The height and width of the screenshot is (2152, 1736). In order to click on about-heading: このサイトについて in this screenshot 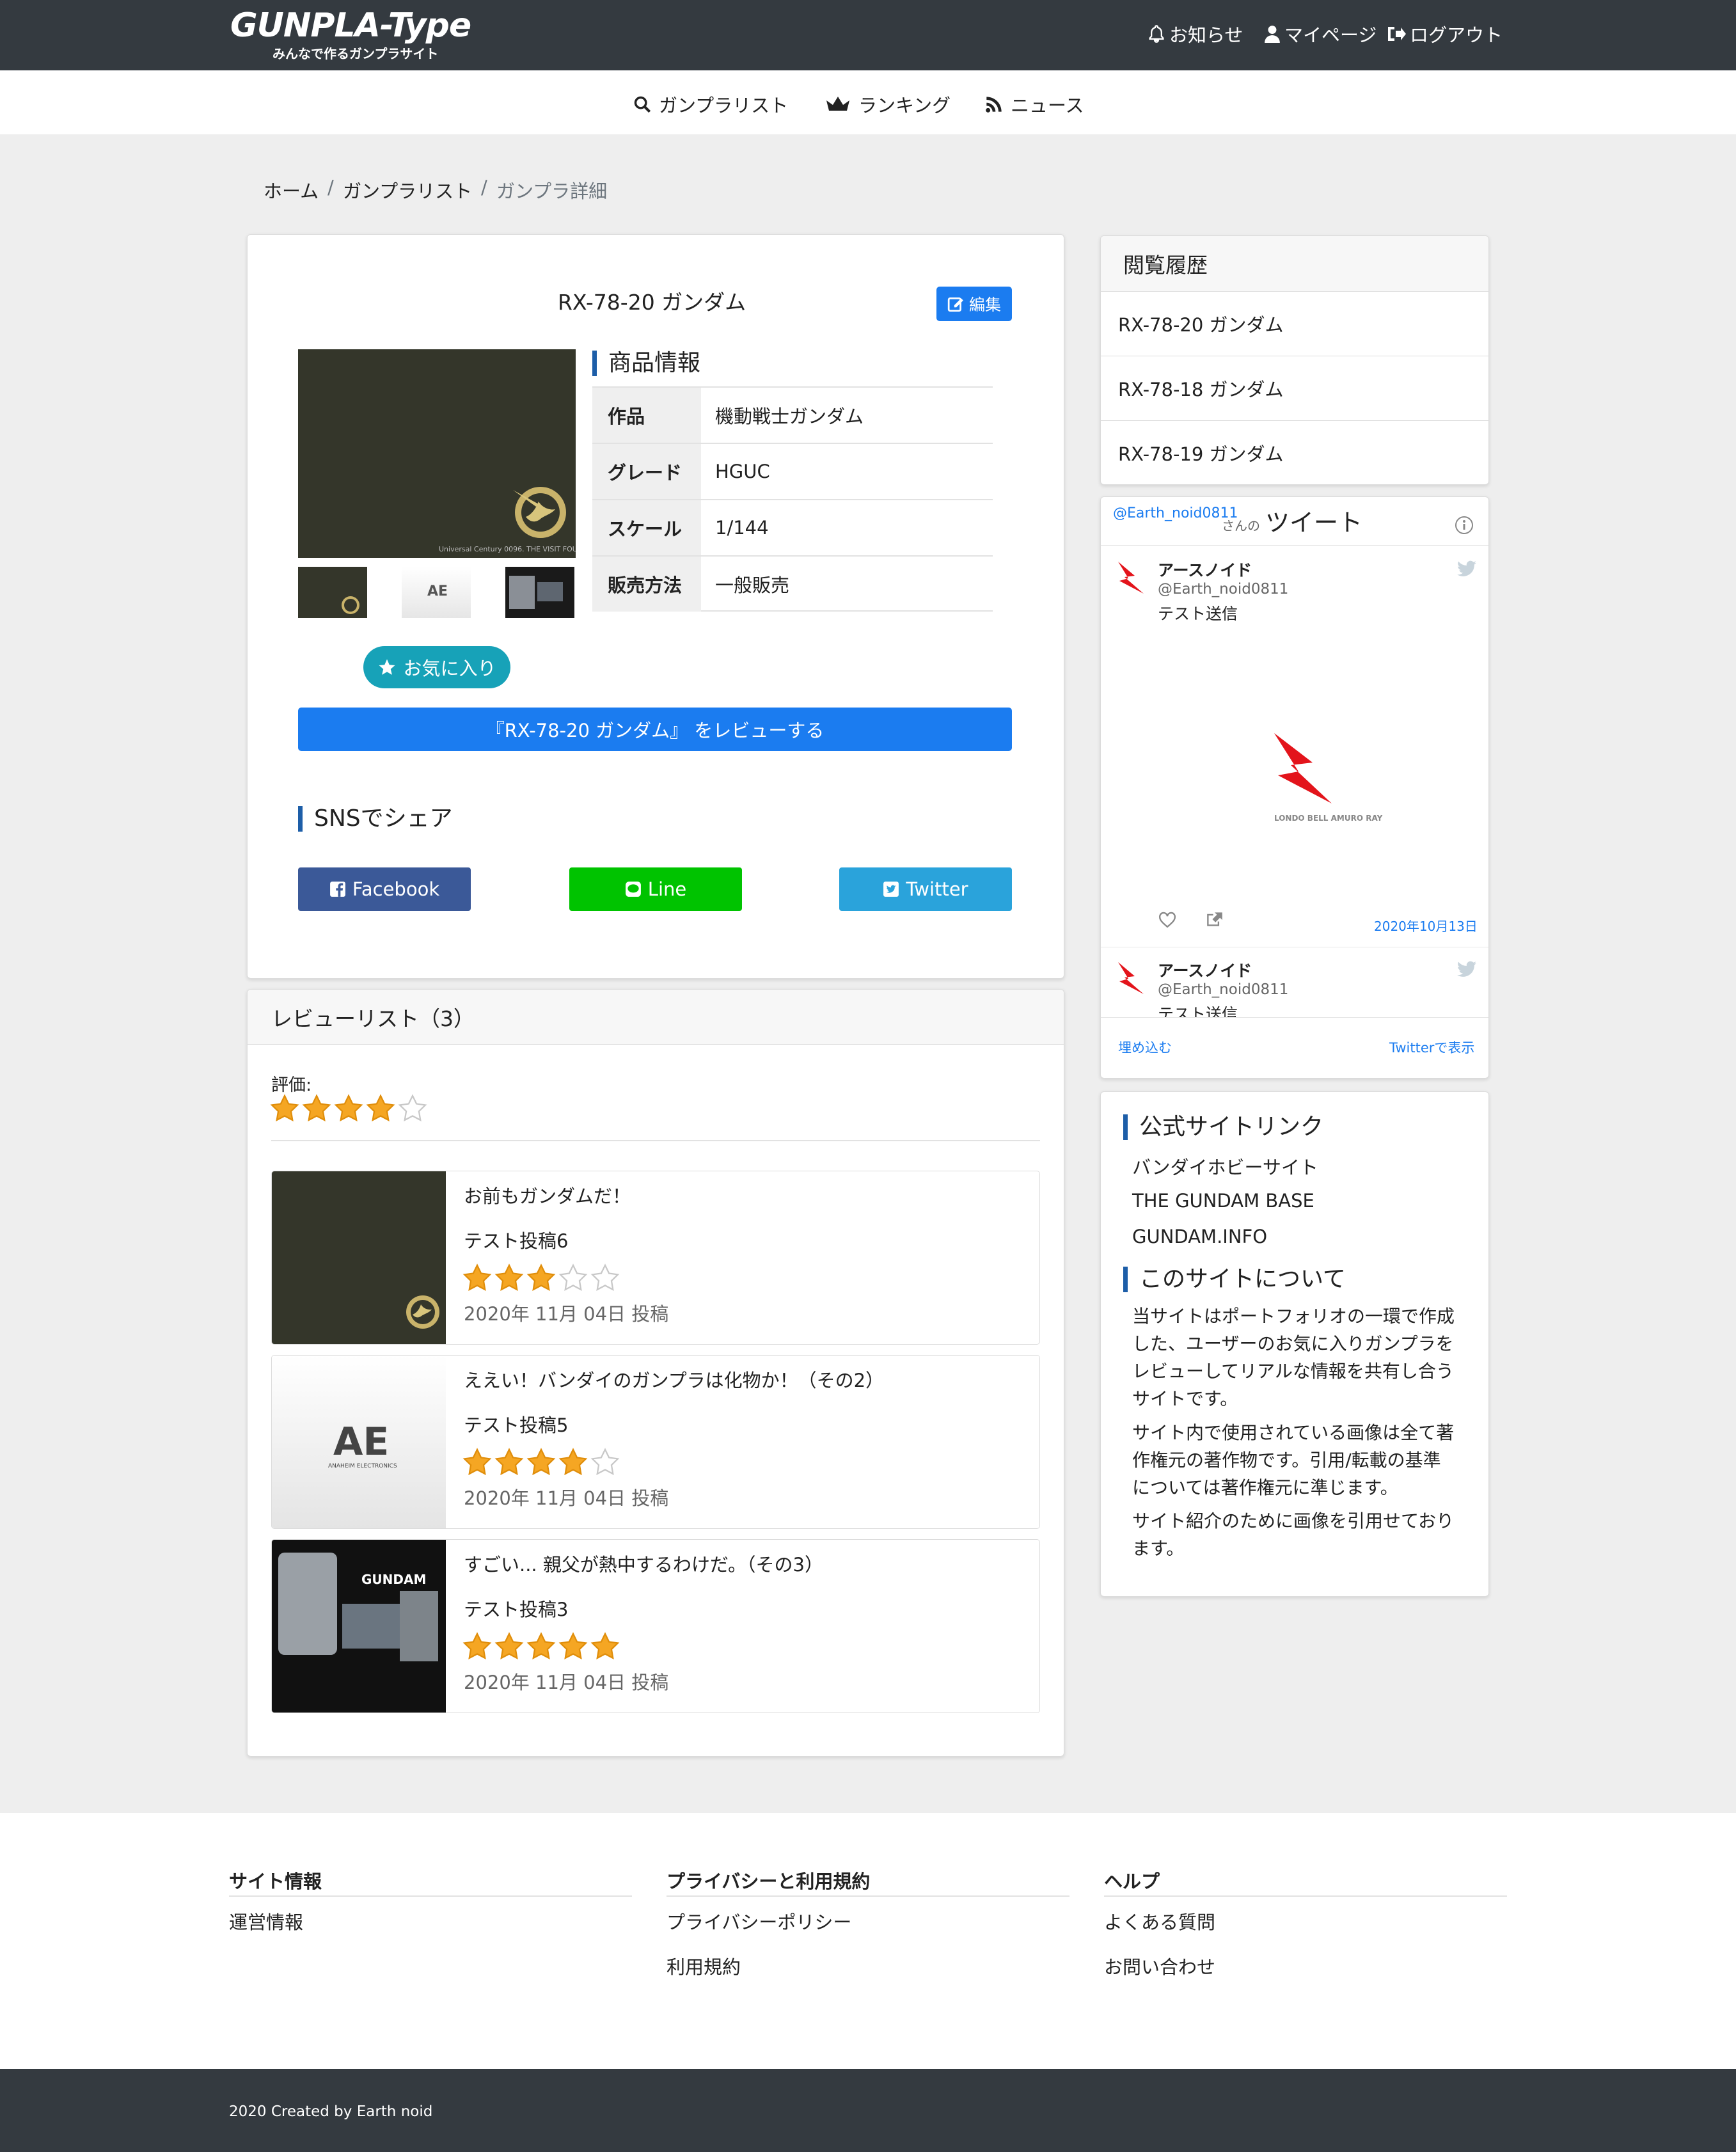, I will do `click(1234, 1279)`.